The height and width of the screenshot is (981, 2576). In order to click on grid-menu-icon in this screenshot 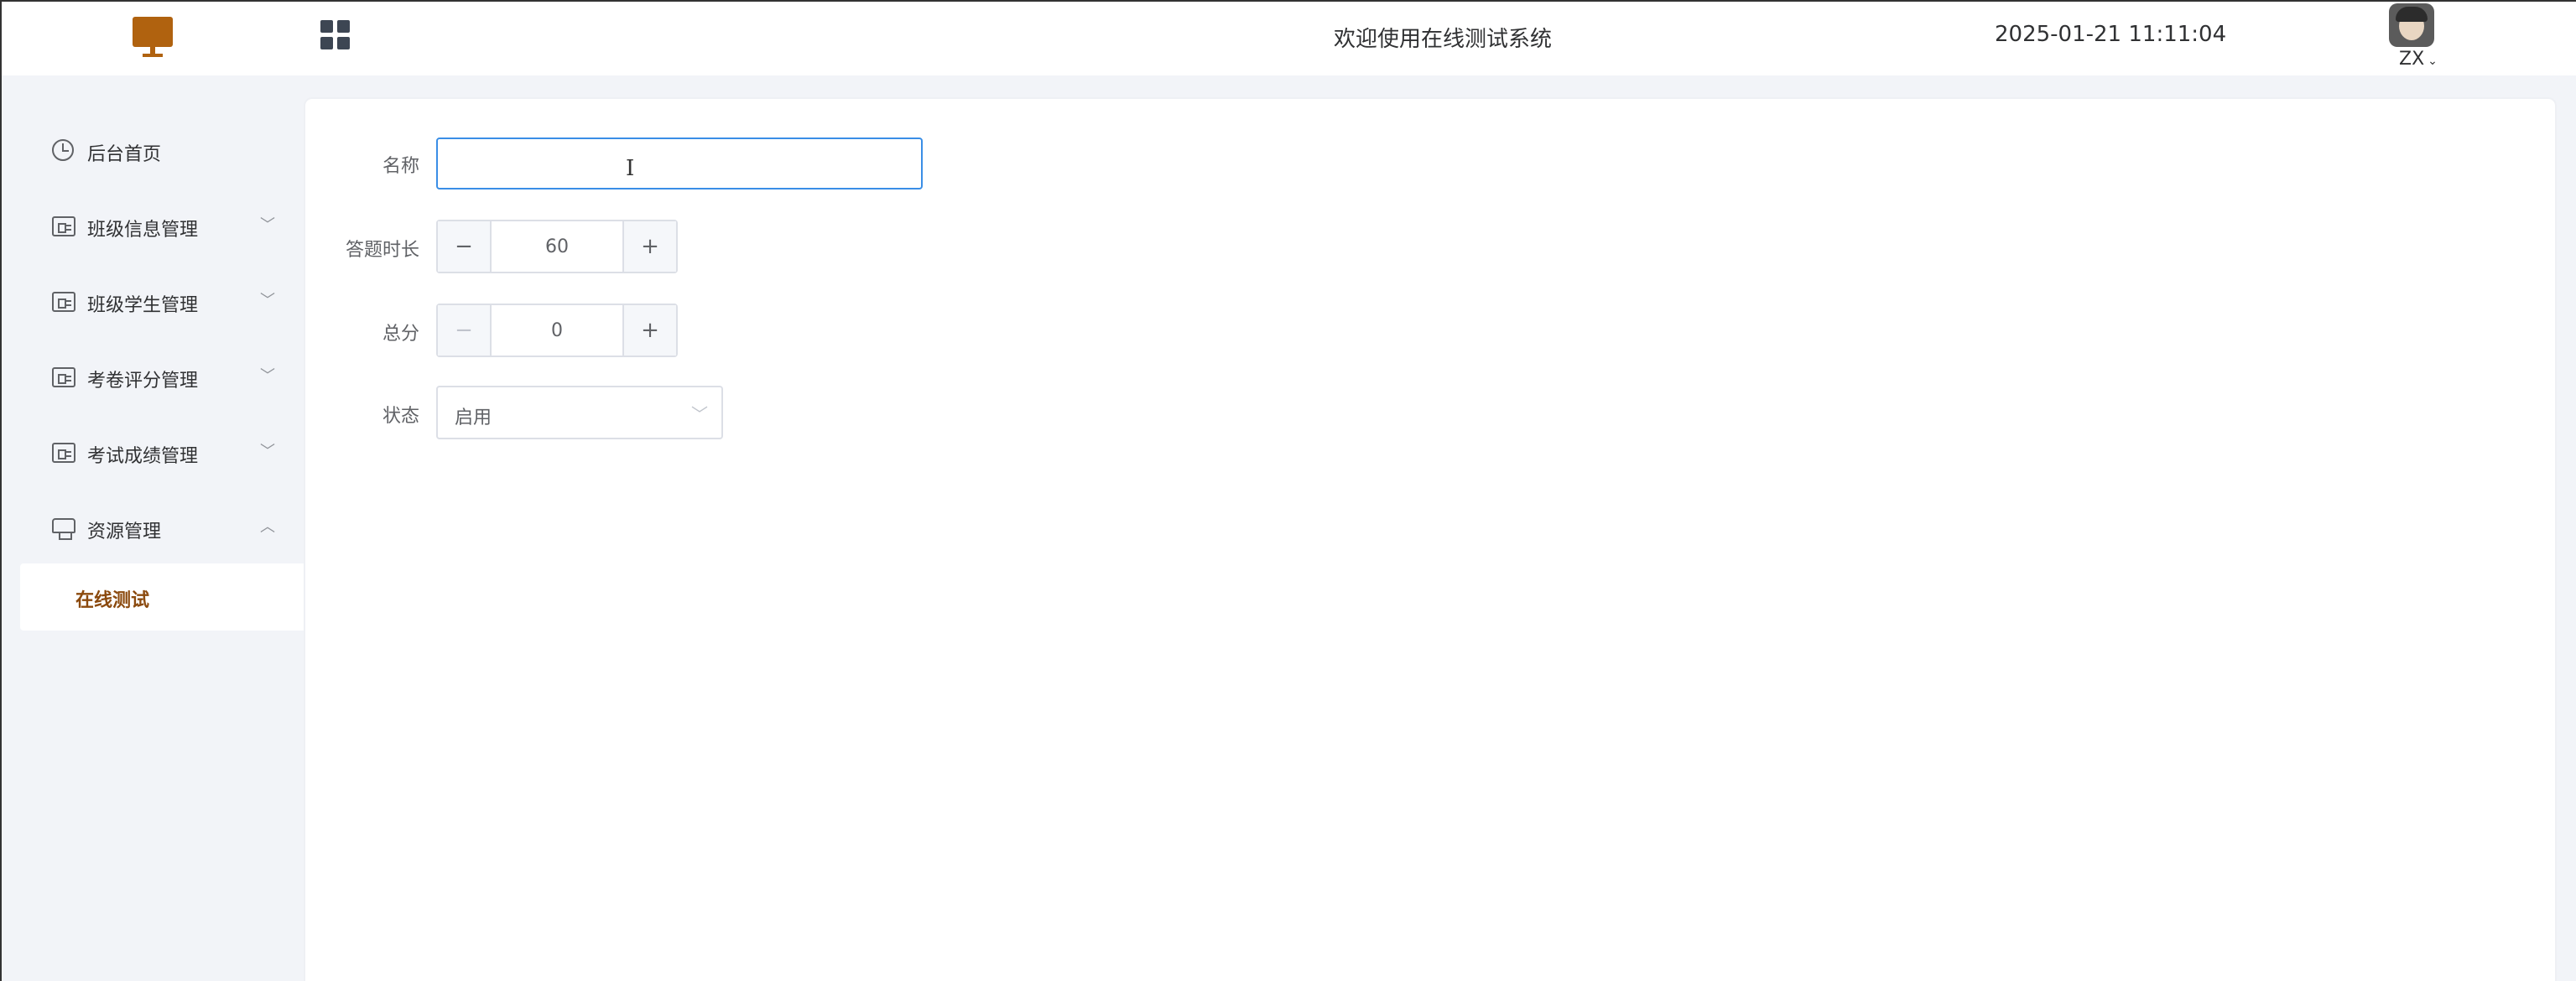, I will do `click(335, 35)`.